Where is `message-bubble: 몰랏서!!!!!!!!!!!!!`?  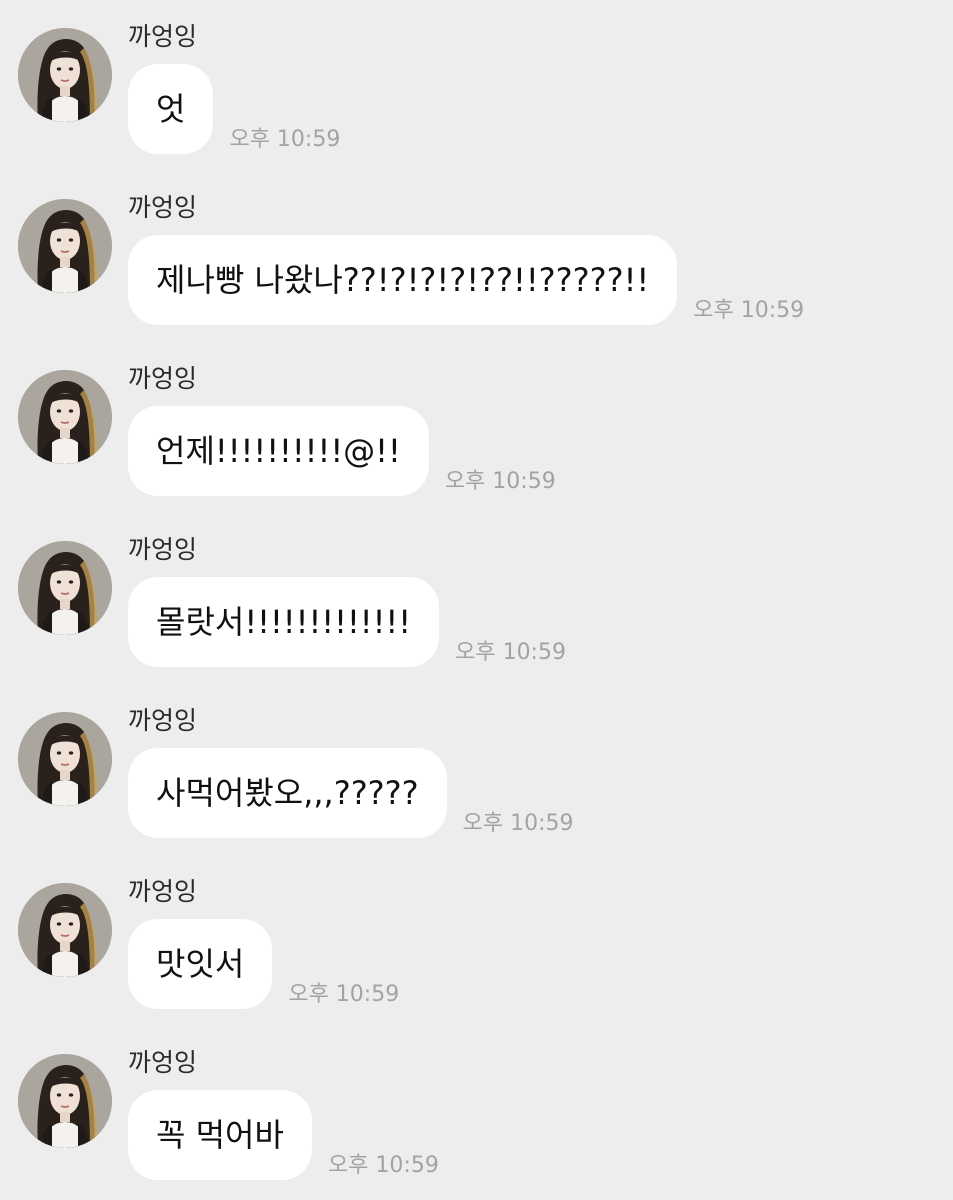
message-bubble: 몰랏서!!!!!!!!!!!!! is located at coordinates (284, 622).